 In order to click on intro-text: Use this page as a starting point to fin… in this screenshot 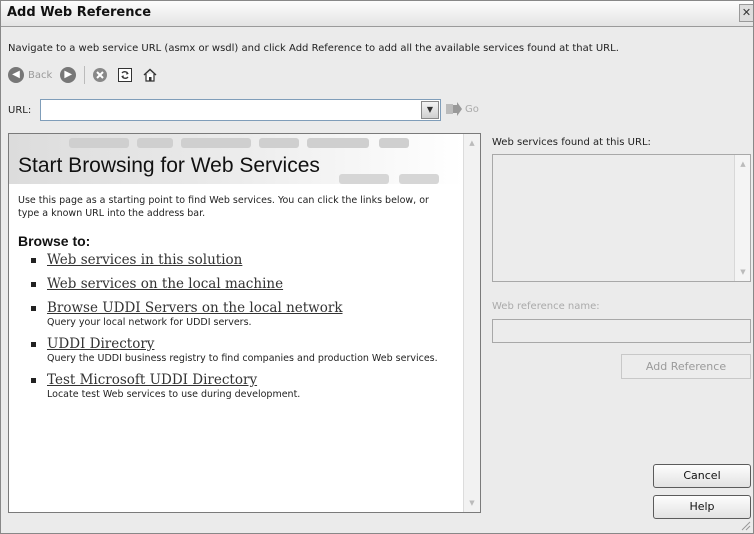, I will do `click(223, 207)`.